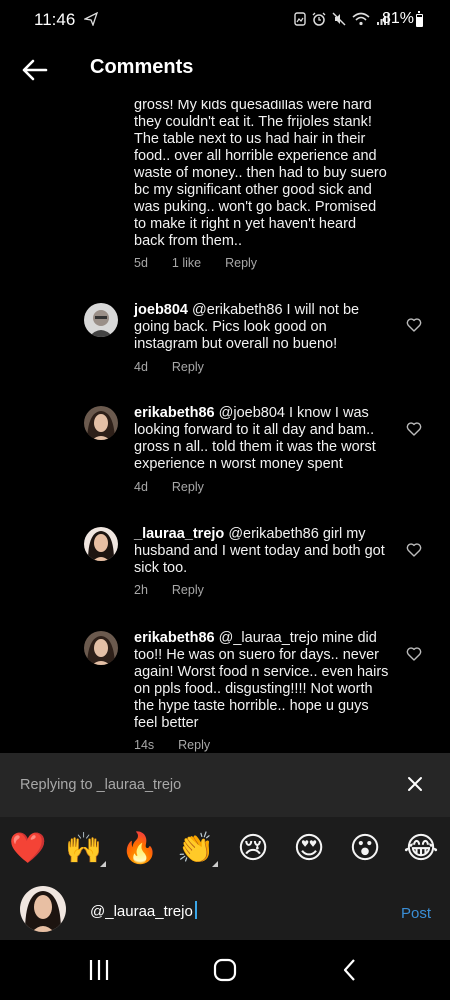 This screenshot has width=450, height=1000. What do you see at coordinates (142, 67) in the screenshot?
I see `page-title: Comments` at bounding box center [142, 67].